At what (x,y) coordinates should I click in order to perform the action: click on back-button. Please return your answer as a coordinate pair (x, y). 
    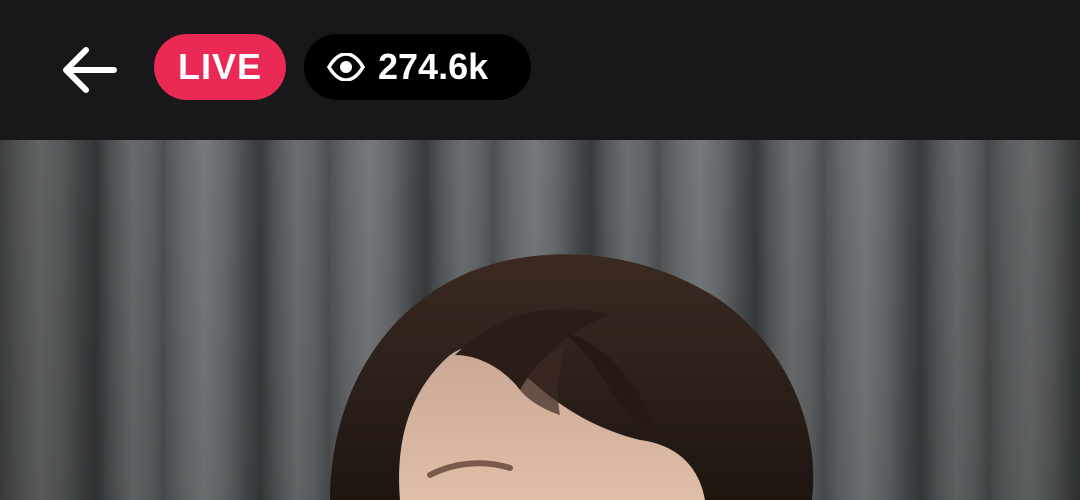
    Looking at the image, I should click on (88, 70).